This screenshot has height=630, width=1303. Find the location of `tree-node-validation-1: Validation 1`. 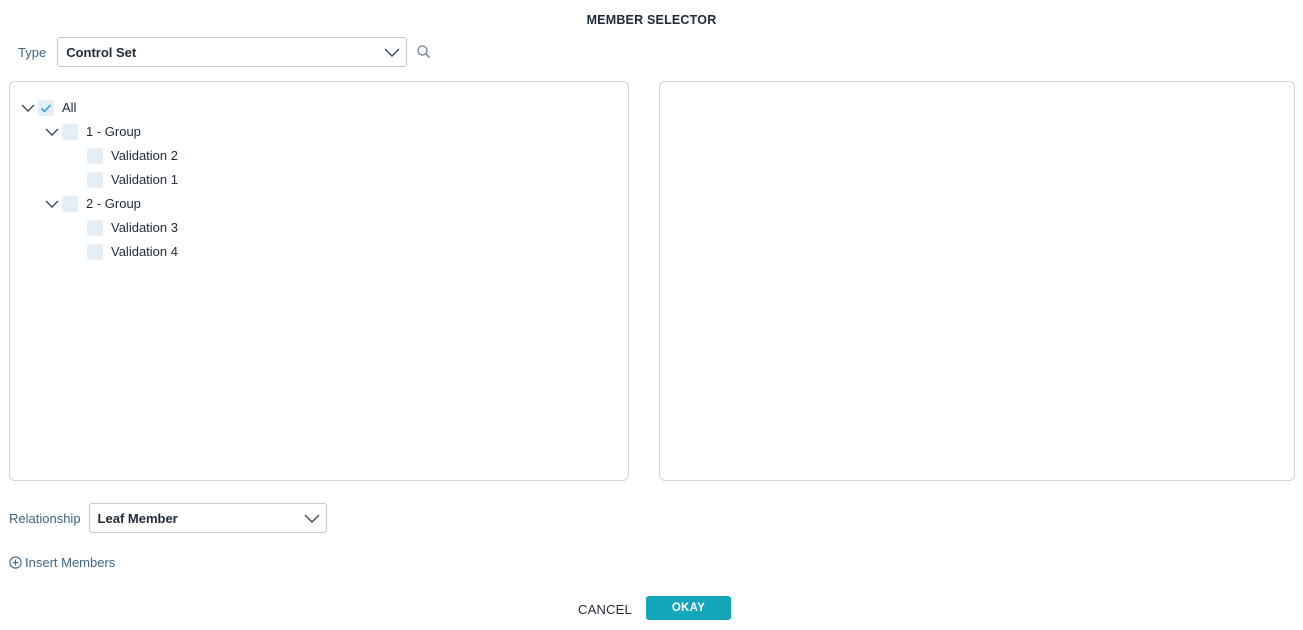

tree-node-validation-1: Validation 1 is located at coordinates (319, 180).